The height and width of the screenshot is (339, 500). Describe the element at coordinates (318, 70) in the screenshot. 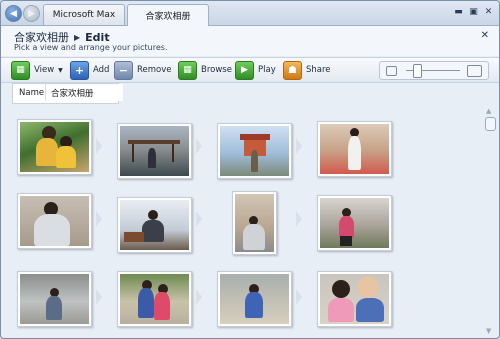

I see `share-label: Share` at that location.